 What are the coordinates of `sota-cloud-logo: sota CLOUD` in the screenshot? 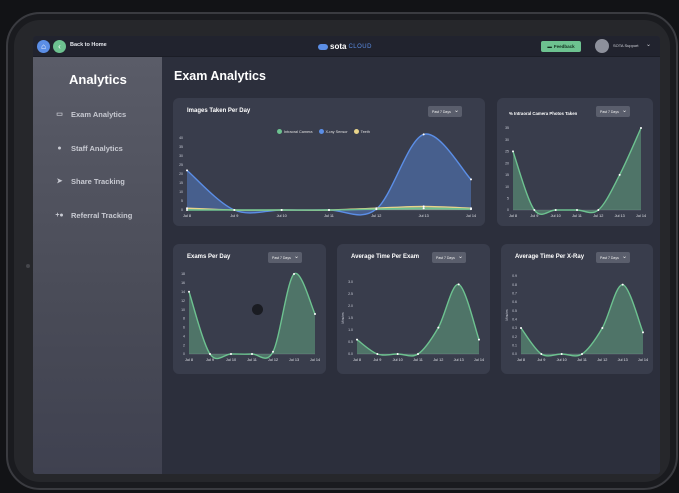 It's located at (345, 46).